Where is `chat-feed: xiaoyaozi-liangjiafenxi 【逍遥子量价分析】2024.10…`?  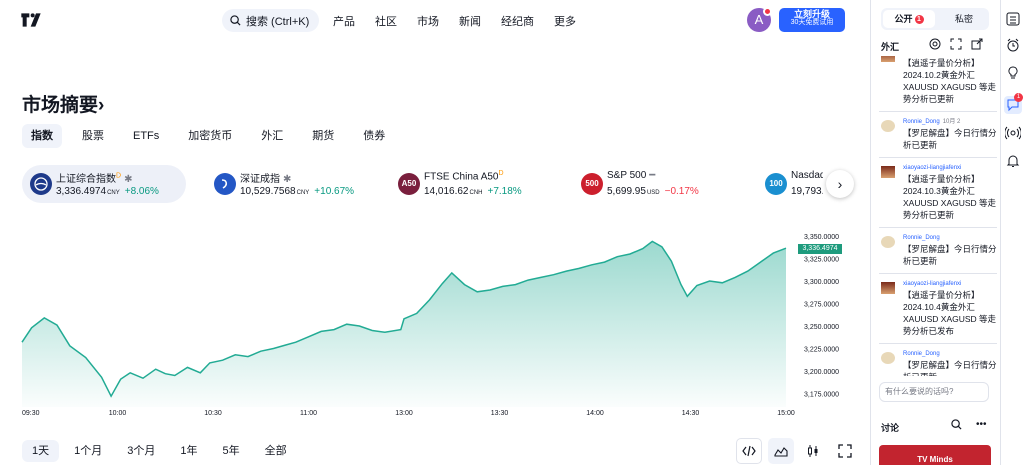
chat-feed: xiaoyaozi-liangjiafenxi 【逍遥子量价分析】2024.10… is located at coordinates (938, 216).